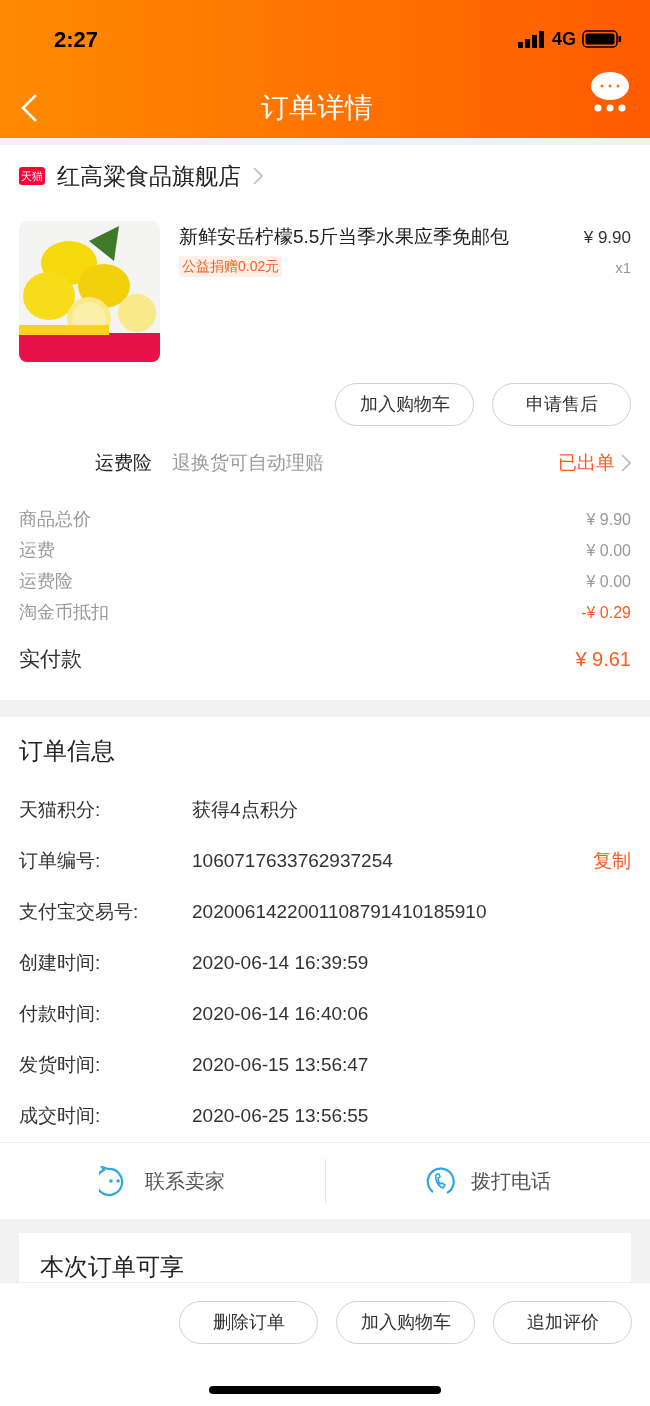  I want to click on pill-button: 追加评价, so click(562, 1322).